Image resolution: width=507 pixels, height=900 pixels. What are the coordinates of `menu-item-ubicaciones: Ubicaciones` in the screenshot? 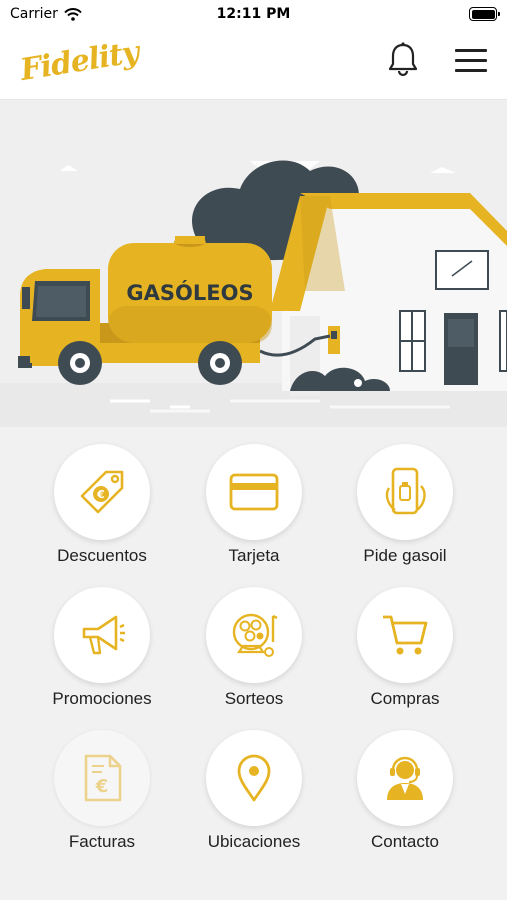 It's located at (254, 793).